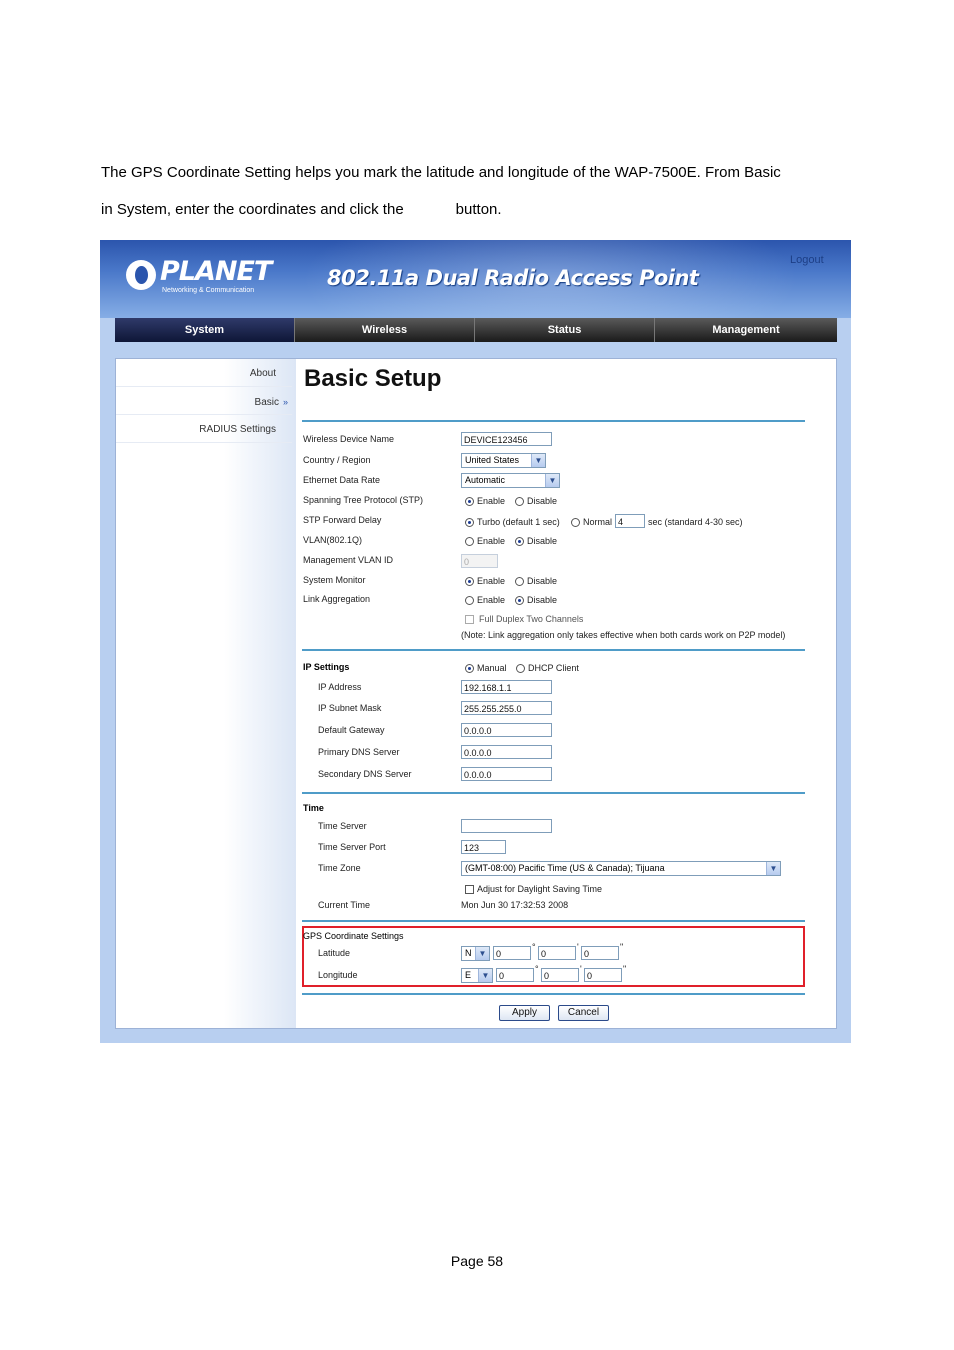 This screenshot has width=954, height=1350. Describe the element at coordinates (485, 600) in the screenshot. I see `agg-enable-radio: Enable` at that location.